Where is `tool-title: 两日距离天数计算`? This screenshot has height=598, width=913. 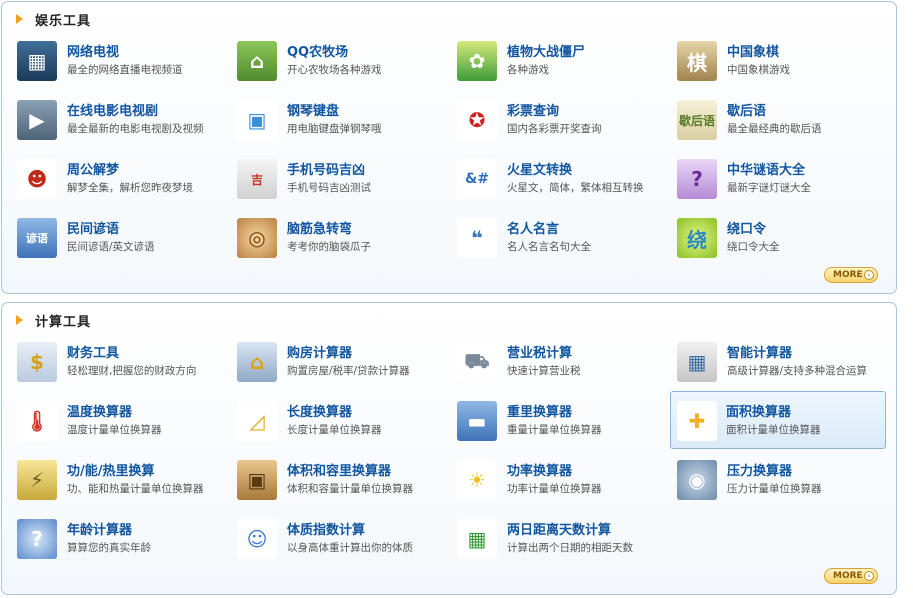
tool-title: 两日距离天数计算 is located at coordinates (559, 528).